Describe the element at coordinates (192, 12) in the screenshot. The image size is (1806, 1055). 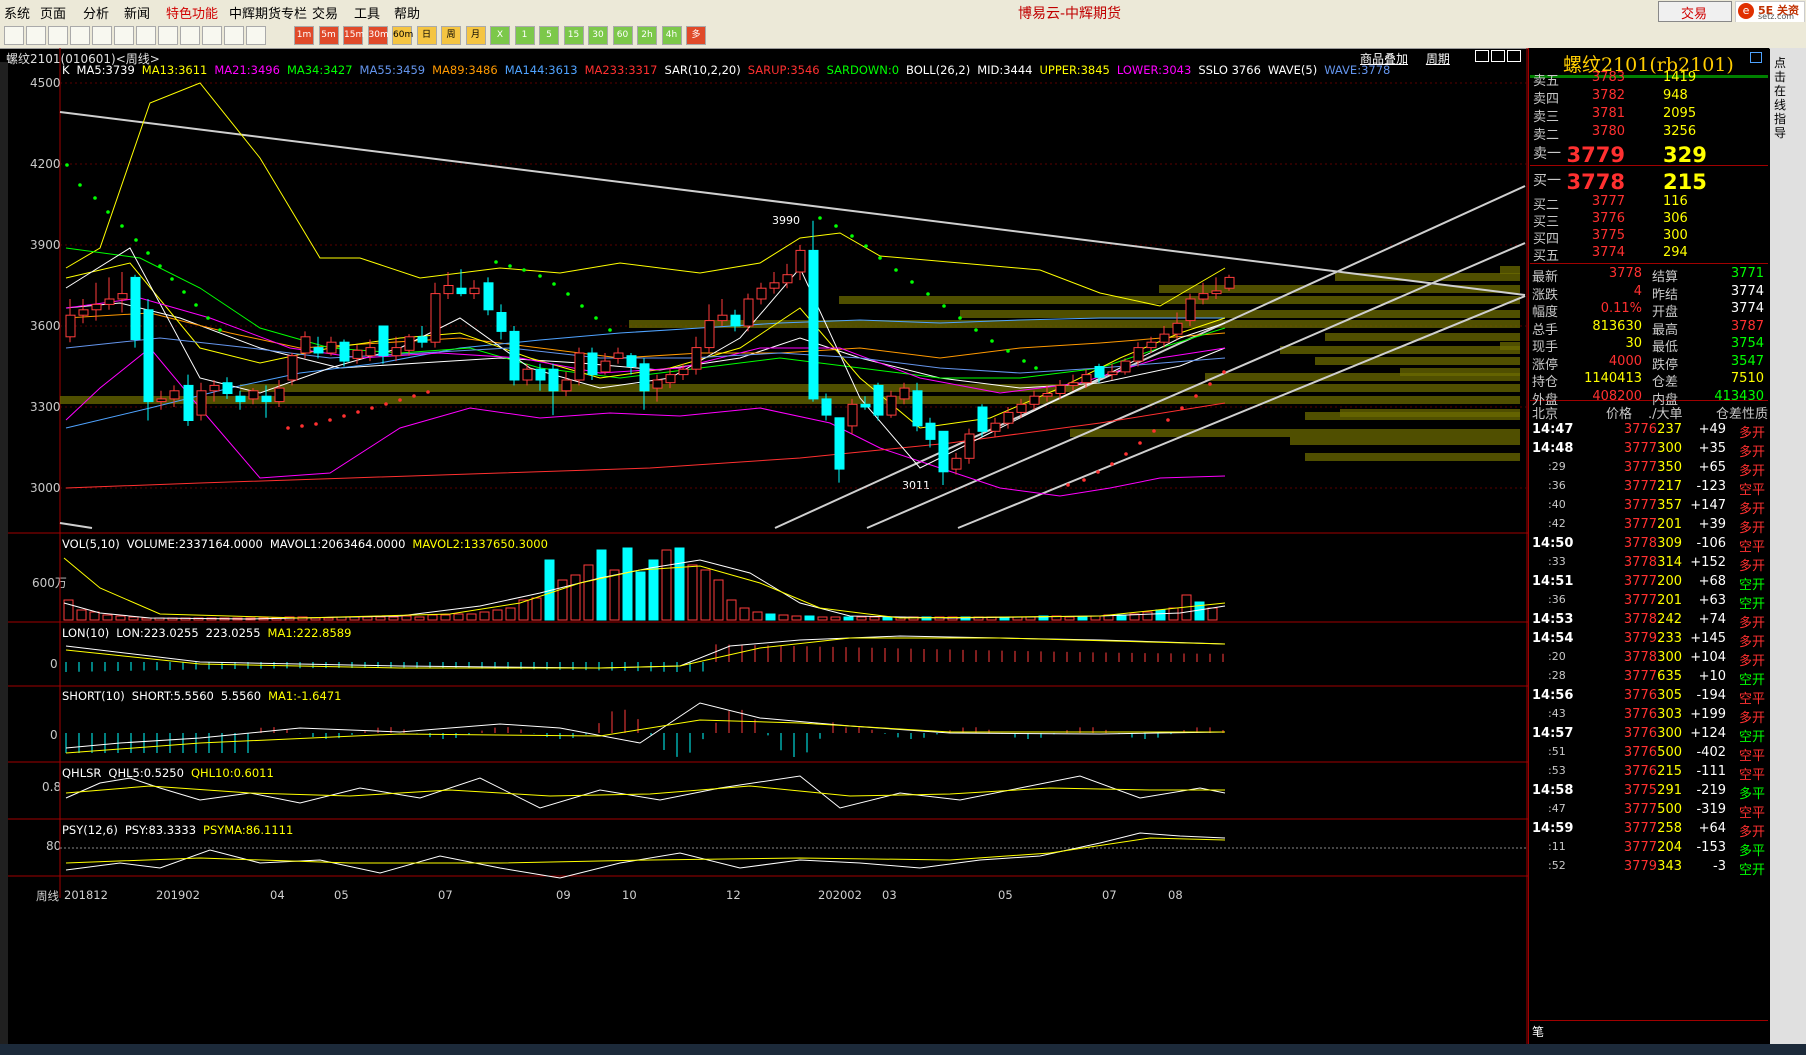
I see `menu-item-4: 特色功能` at that location.